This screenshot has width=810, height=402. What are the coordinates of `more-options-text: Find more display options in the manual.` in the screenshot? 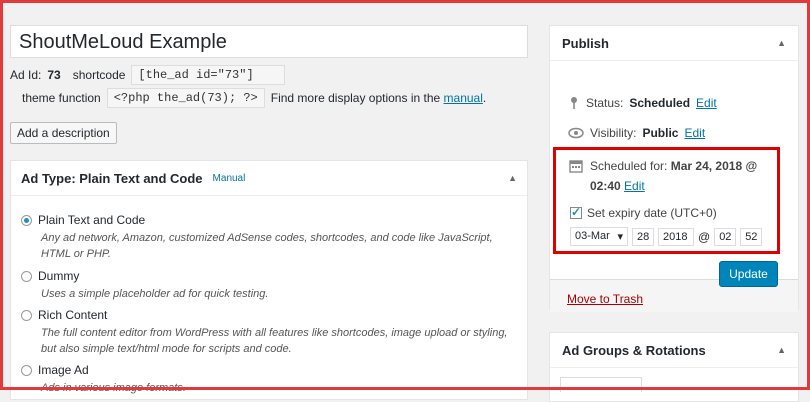 It's located at (378, 98).